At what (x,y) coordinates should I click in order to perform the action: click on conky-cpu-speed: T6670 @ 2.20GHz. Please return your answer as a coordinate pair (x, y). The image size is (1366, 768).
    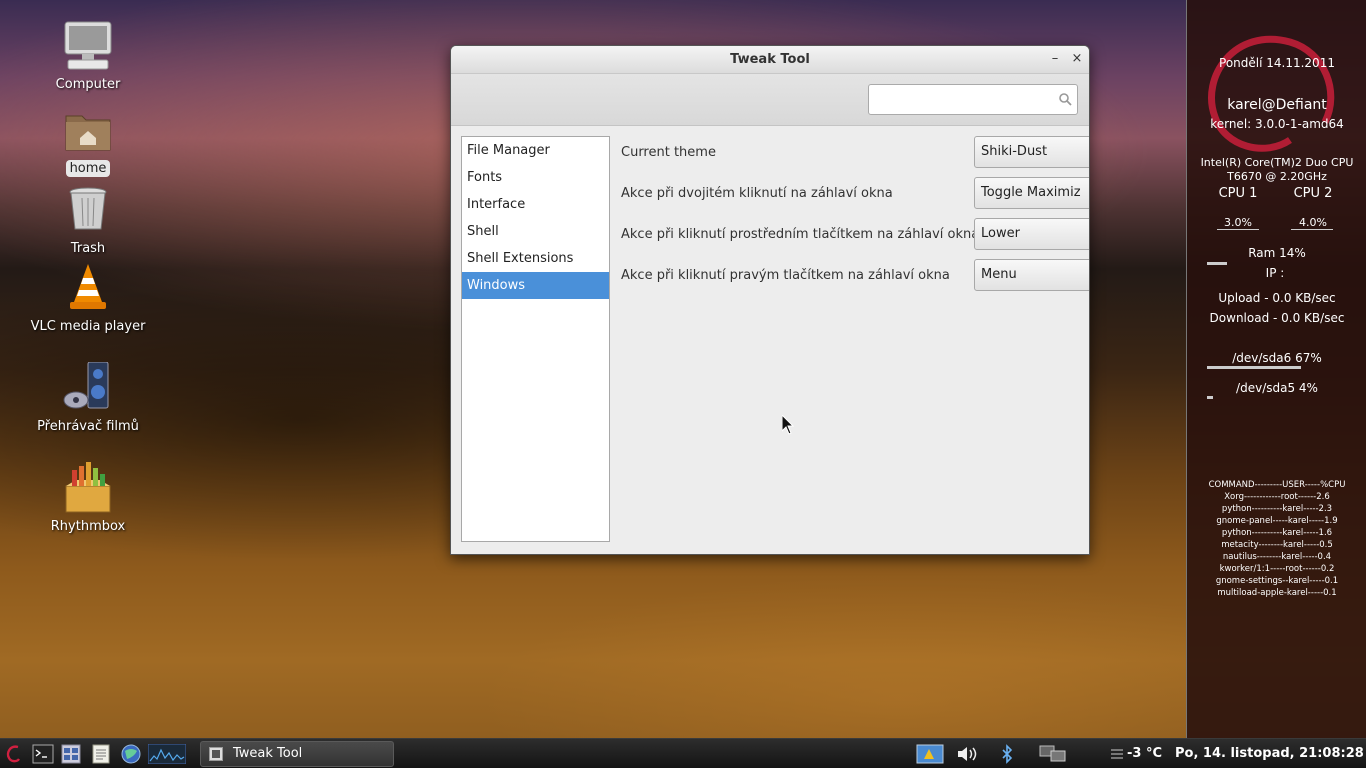
    Looking at the image, I should click on (1277, 176).